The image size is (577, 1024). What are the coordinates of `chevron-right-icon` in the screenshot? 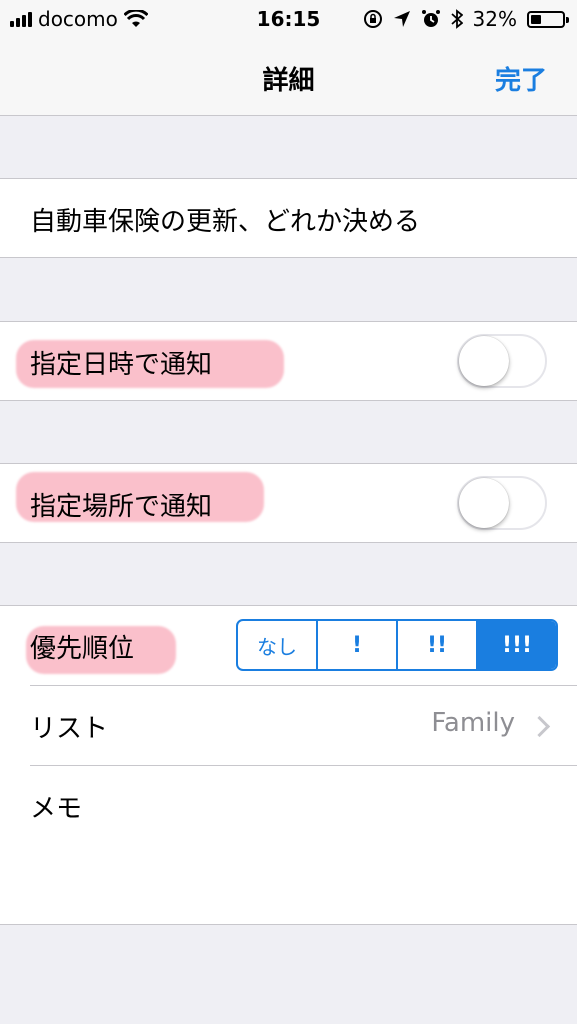 It's located at (539, 726).